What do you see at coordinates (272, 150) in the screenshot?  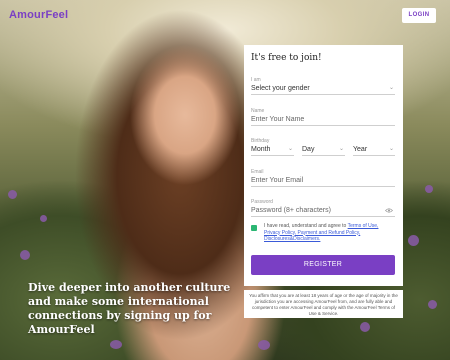 I see `birth-month-select: Month ⌄` at bounding box center [272, 150].